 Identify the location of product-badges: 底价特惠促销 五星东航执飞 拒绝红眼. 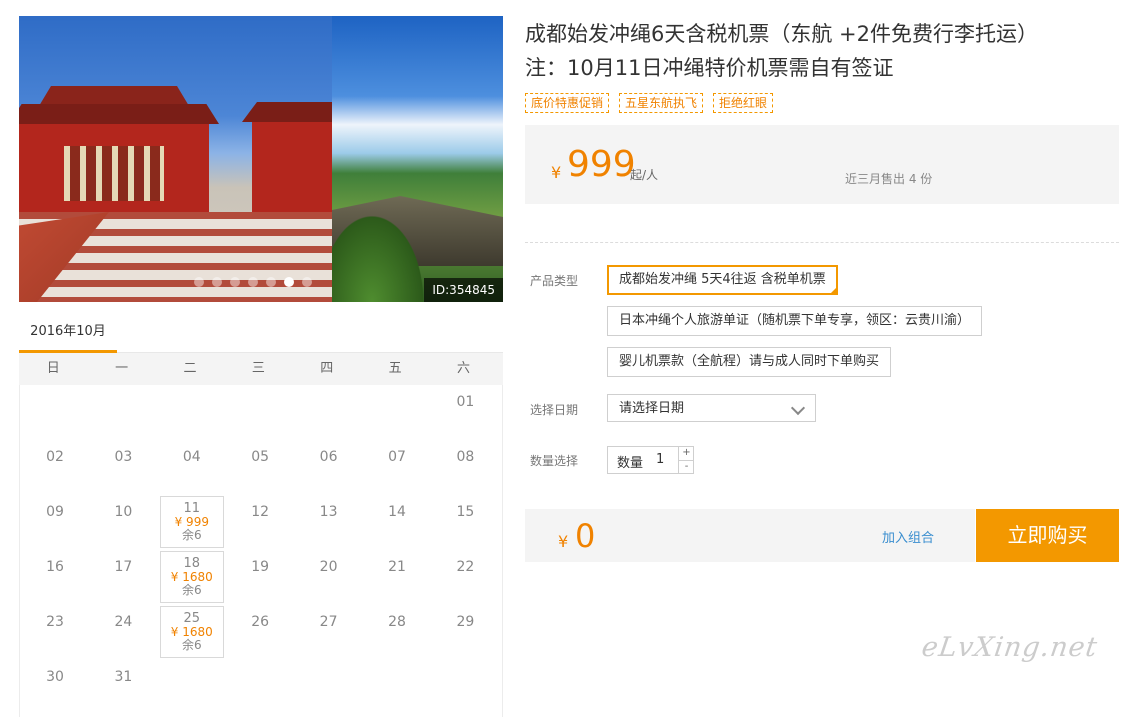
(649, 103).